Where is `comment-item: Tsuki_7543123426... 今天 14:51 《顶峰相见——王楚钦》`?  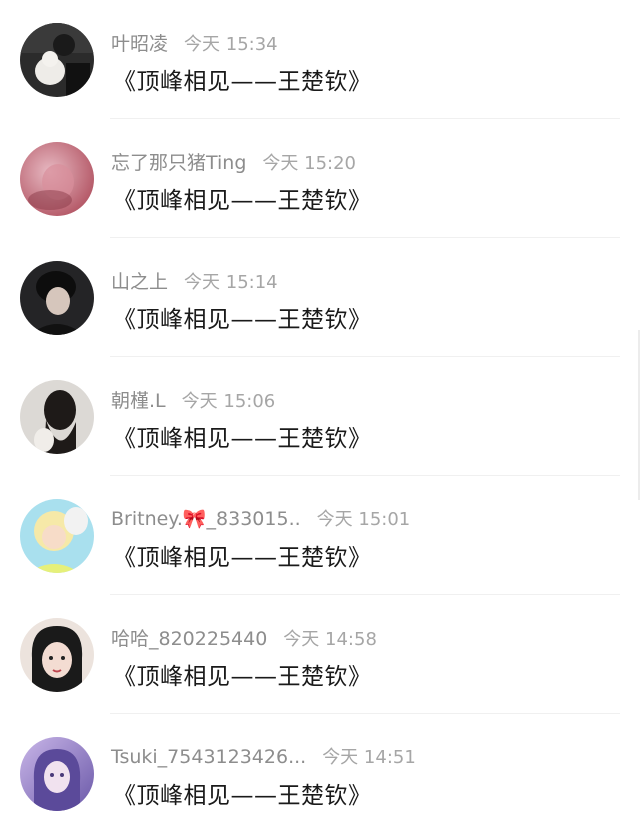
comment-item: Tsuki_7543123426... 今天 14:51 《顶峰相见——王楚钦》 is located at coordinates (320, 773).